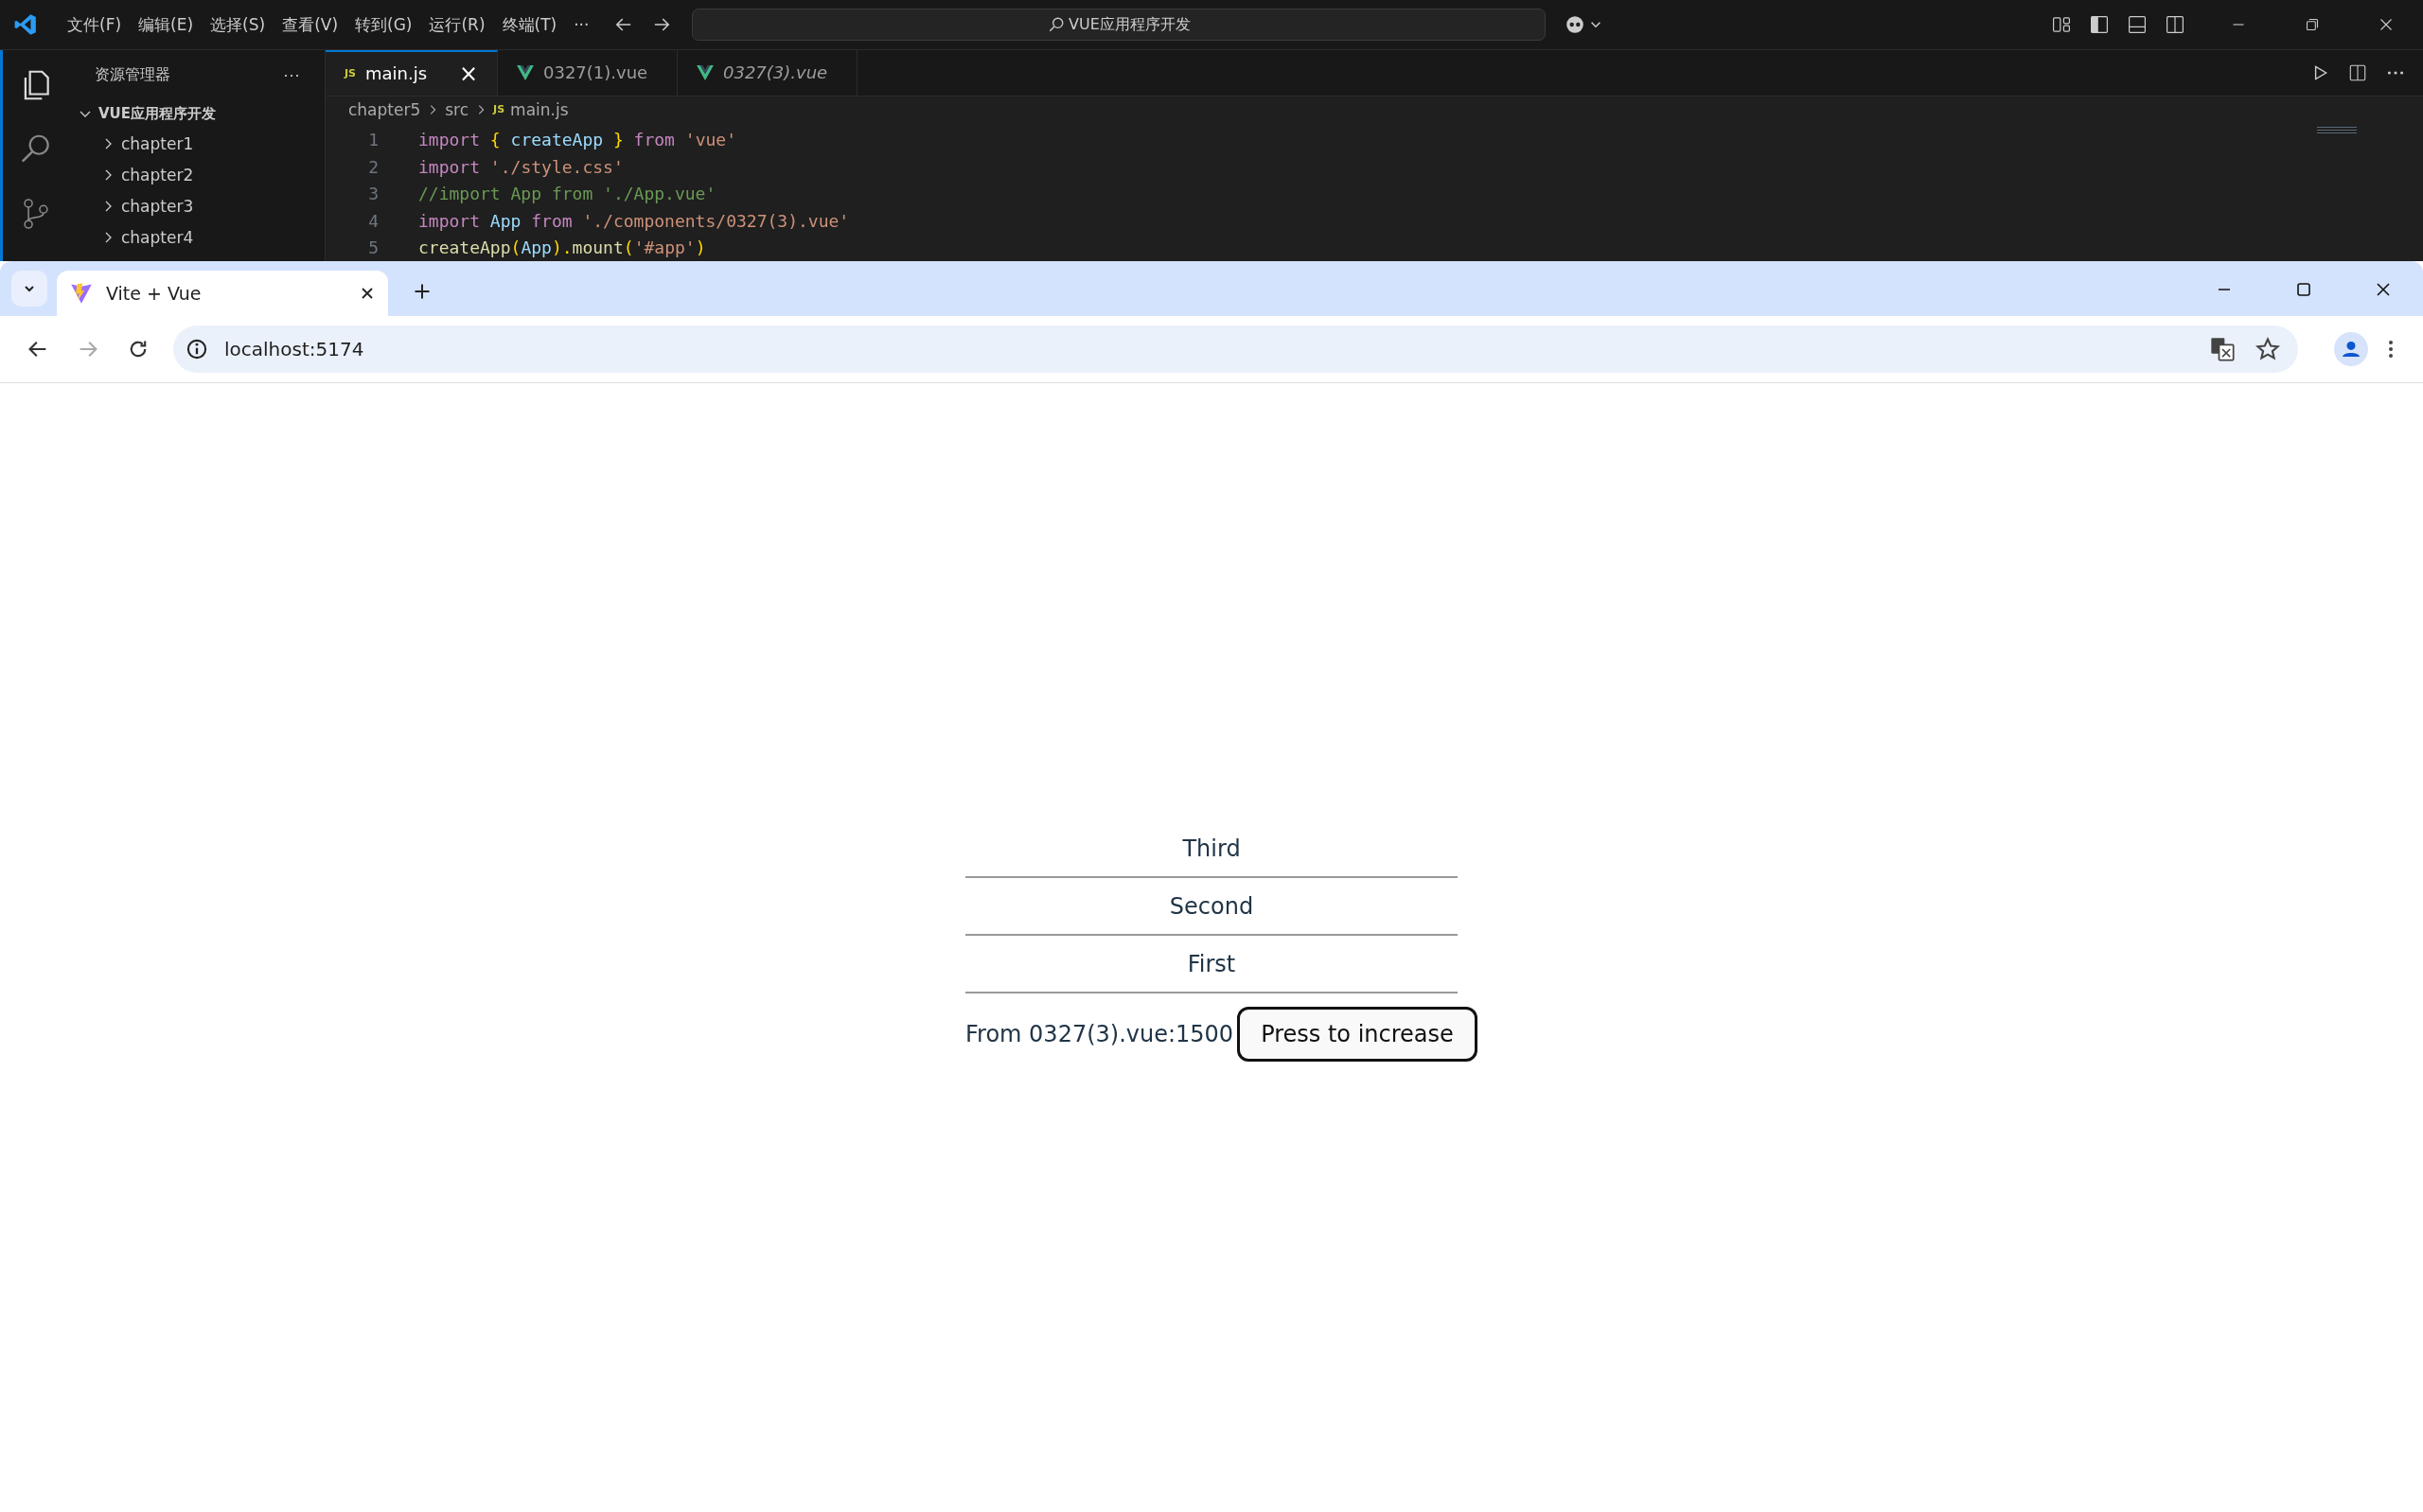 The image size is (2423, 1512). Describe the element at coordinates (1057, 24) in the screenshot. I see `search-icon` at that location.